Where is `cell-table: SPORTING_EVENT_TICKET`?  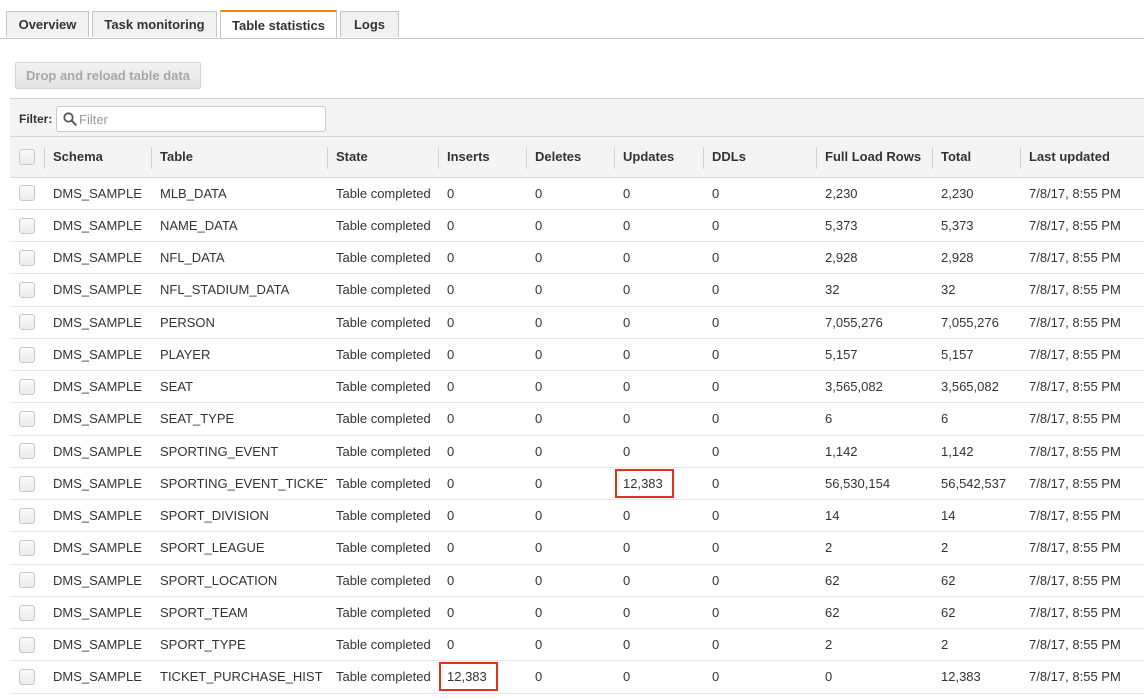 cell-table: SPORTING_EVENT_TICKET is located at coordinates (239, 484).